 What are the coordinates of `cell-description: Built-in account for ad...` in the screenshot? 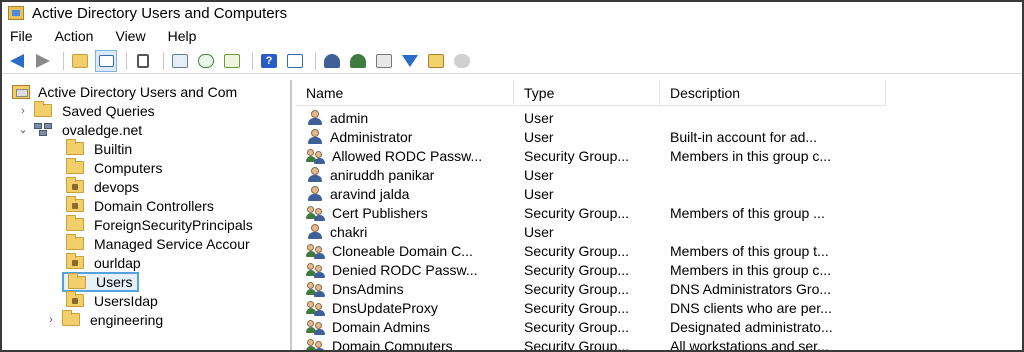 It's located at (744, 136).